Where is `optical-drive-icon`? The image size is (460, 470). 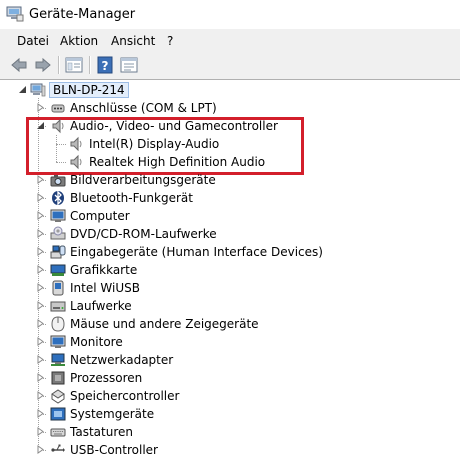
optical-drive-icon is located at coordinates (58, 233).